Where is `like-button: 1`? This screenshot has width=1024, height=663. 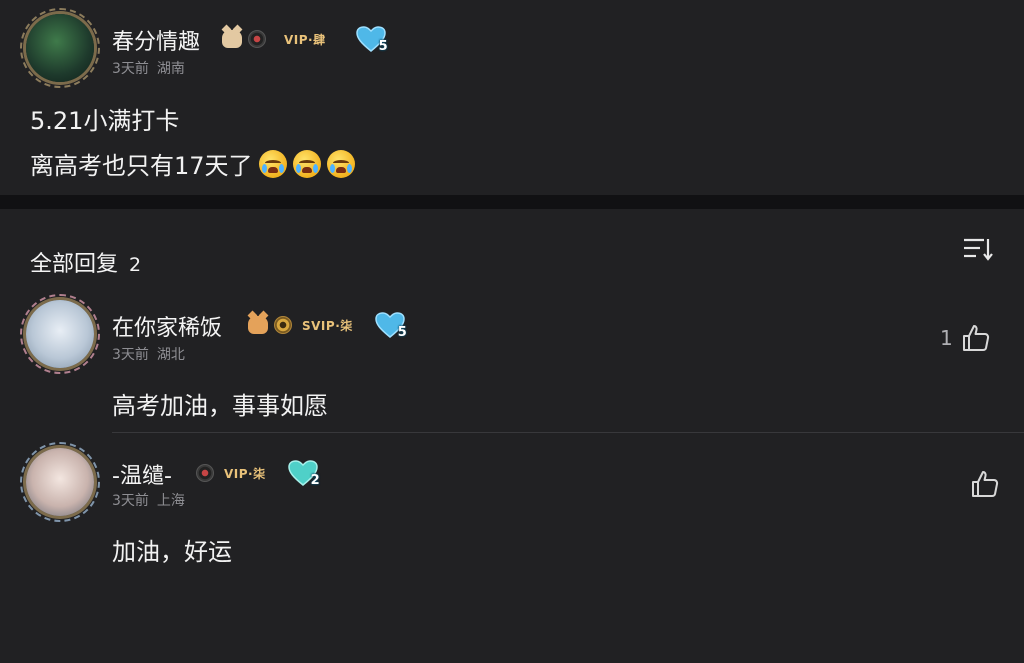
like-button: 1 is located at coordinates (965, 338).